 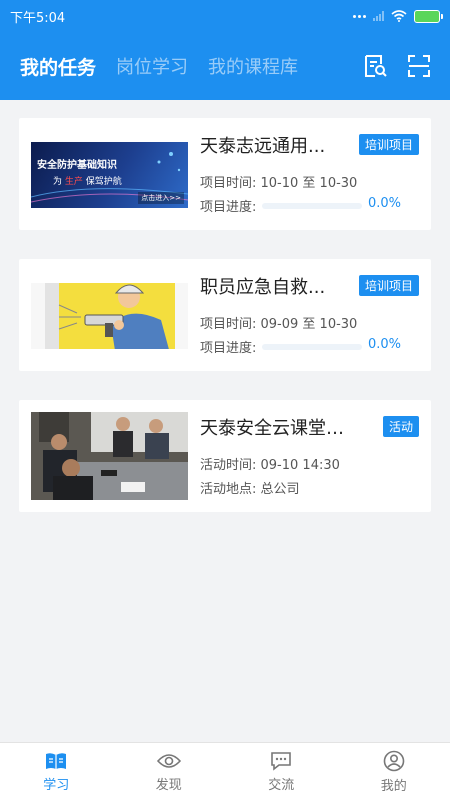 What do you see at coordinates (281, 785) in the screenshot?
I see `nav-label: 交流` at bounding box center [281, 785].